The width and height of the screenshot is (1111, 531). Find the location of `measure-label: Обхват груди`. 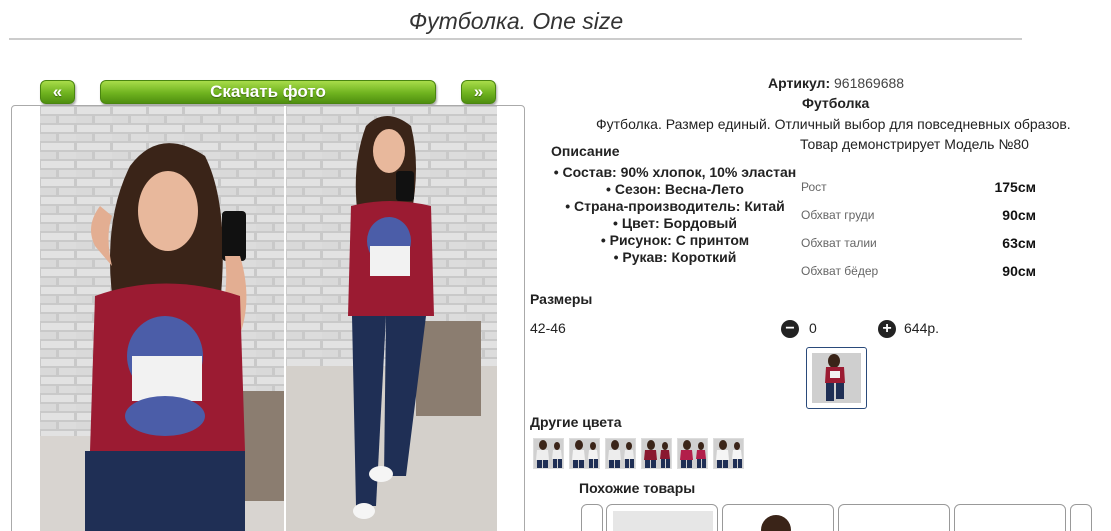

measure-label: Обхват груди is located at coordinates (838, 215).